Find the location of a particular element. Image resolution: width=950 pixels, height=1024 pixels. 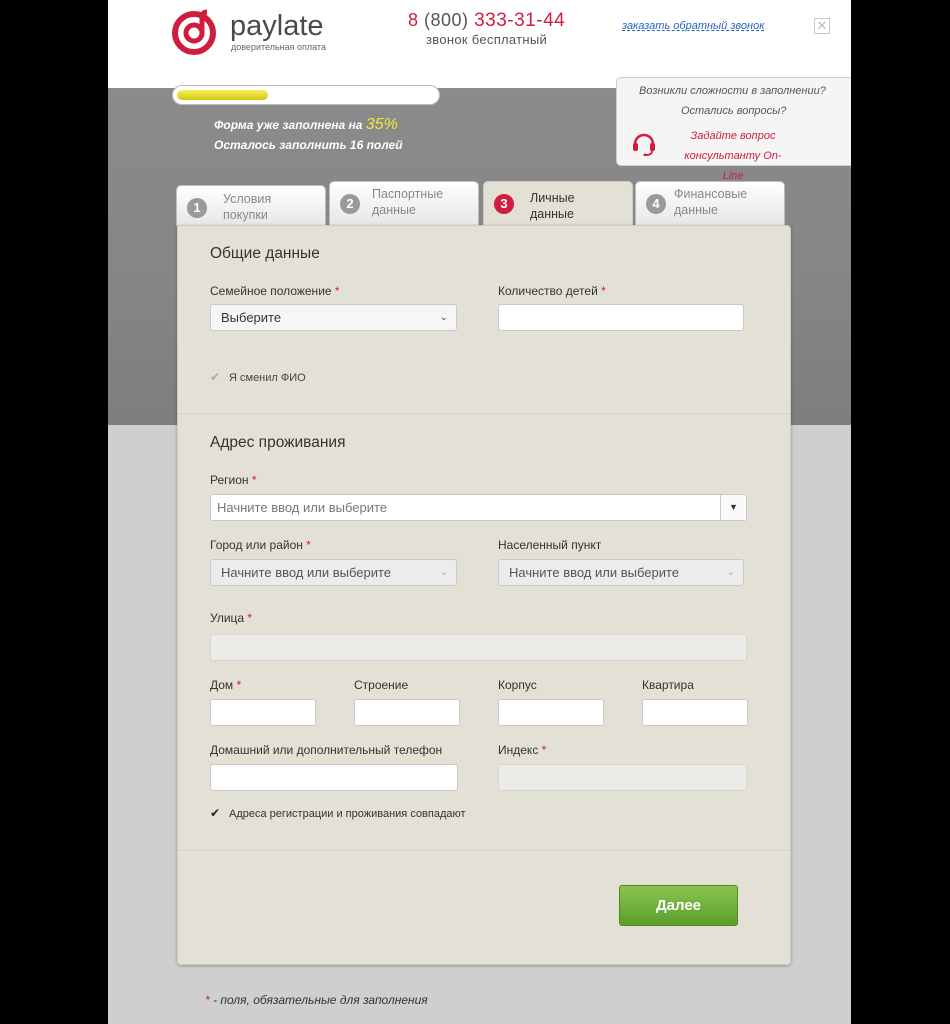

building-input is located at coordinates (407, 712).